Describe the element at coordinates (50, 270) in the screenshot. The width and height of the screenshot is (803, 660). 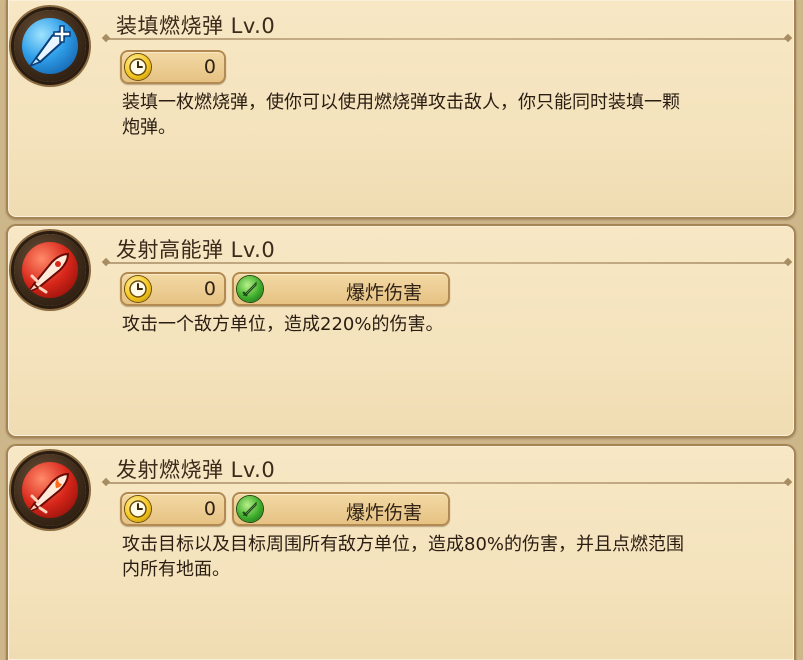
I see `rocket-icon` at that location.